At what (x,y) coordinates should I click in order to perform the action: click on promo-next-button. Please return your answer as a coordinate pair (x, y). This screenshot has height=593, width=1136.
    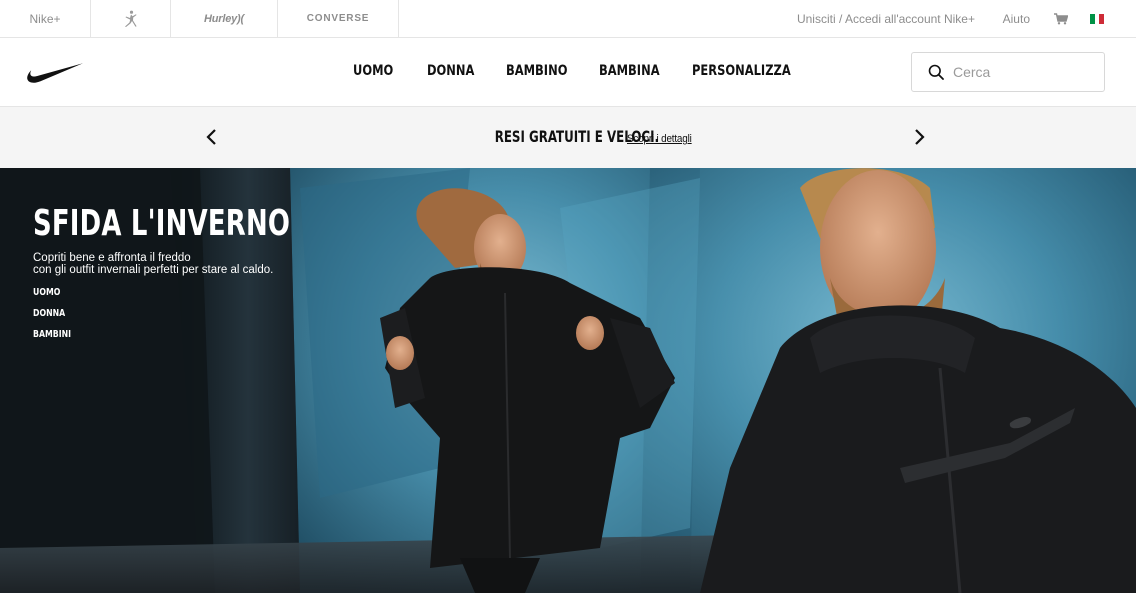
    Looking at the image, I should click on (920, 137).